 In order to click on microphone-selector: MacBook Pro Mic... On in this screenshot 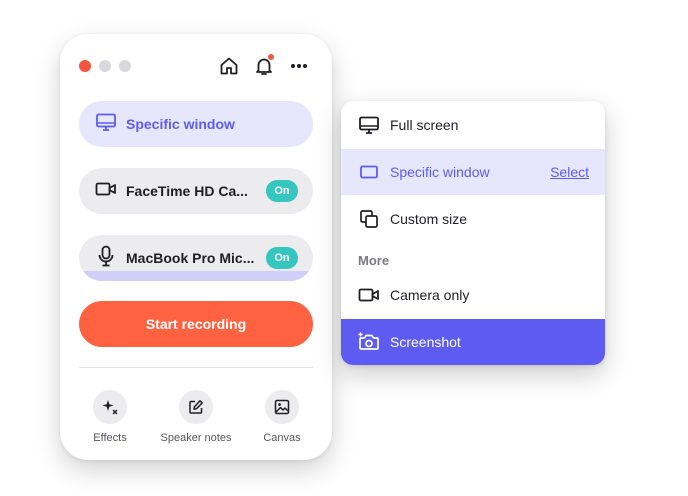, I will do `click(196, 258)`.